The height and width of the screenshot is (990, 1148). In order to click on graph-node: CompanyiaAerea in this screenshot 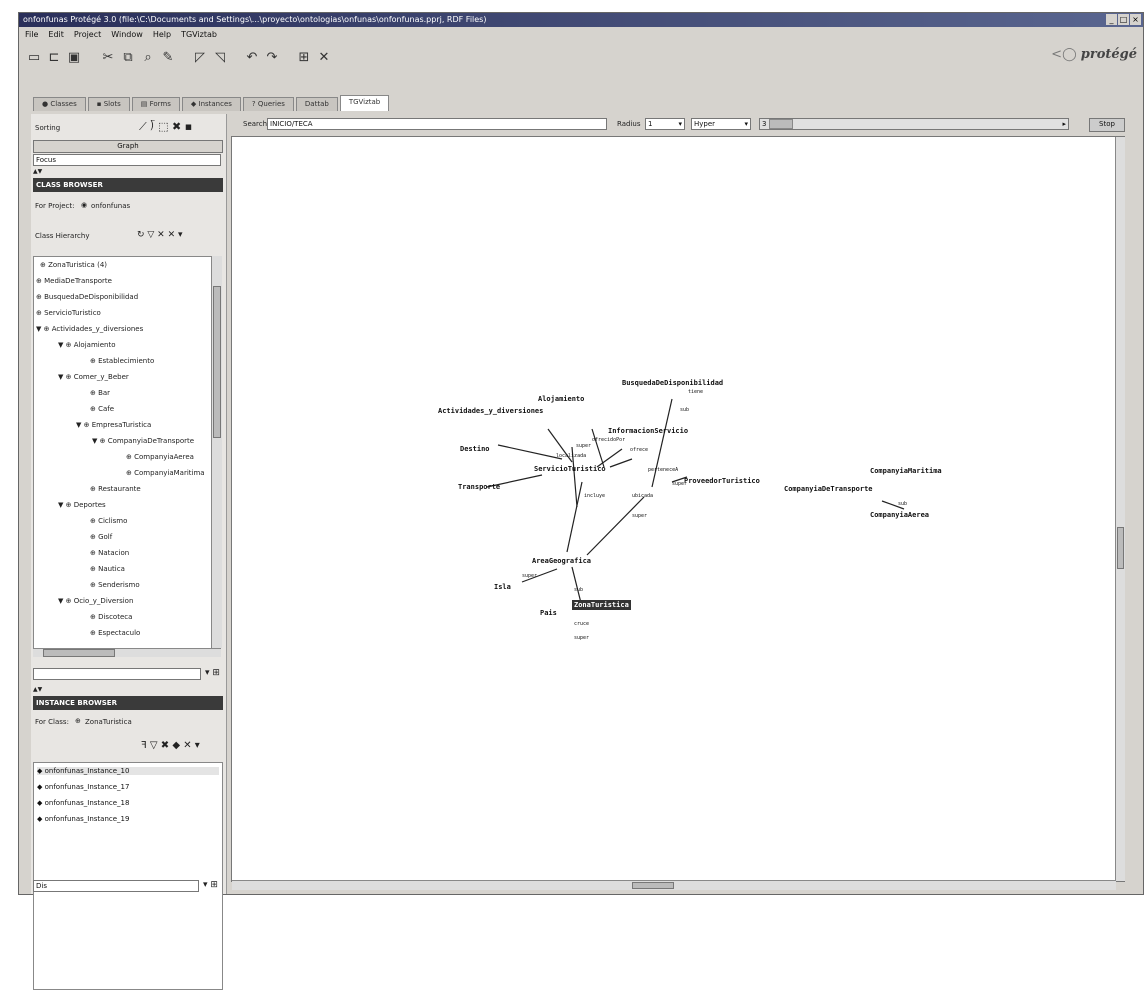, I will do `click(899, 515)`.